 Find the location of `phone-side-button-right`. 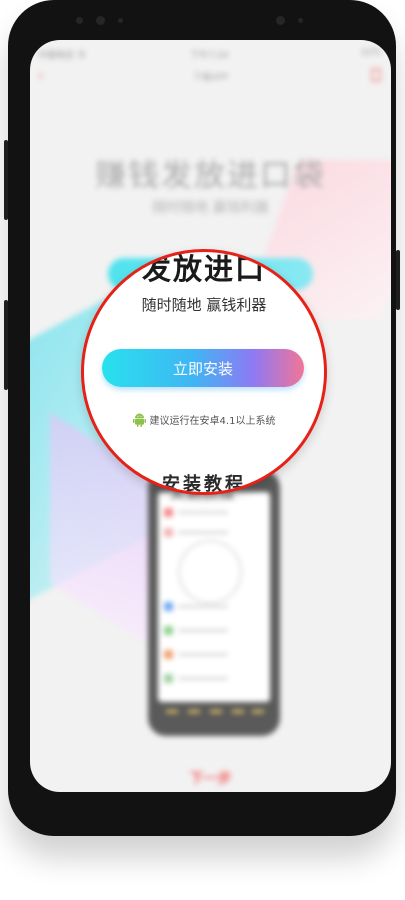

phone-side-button-right is located at coordinates (398, 280).